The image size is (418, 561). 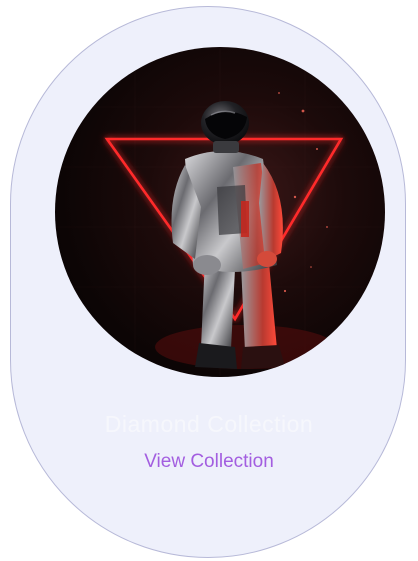 What do you see at coordinates (209, 424) in the screenshot?
I see `collection-title: Diamond Collection` at bounding box center [209, 424].